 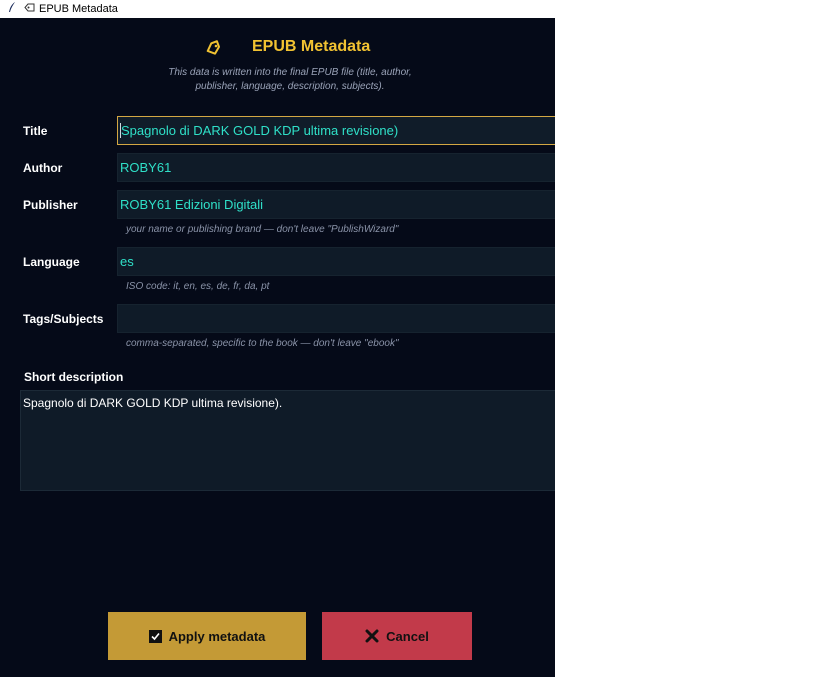 What do you see at coordinates (217, 636) in the screenshot?
I see `apply-metadata-label: Apply metadata` at bounding box center [217, 636].